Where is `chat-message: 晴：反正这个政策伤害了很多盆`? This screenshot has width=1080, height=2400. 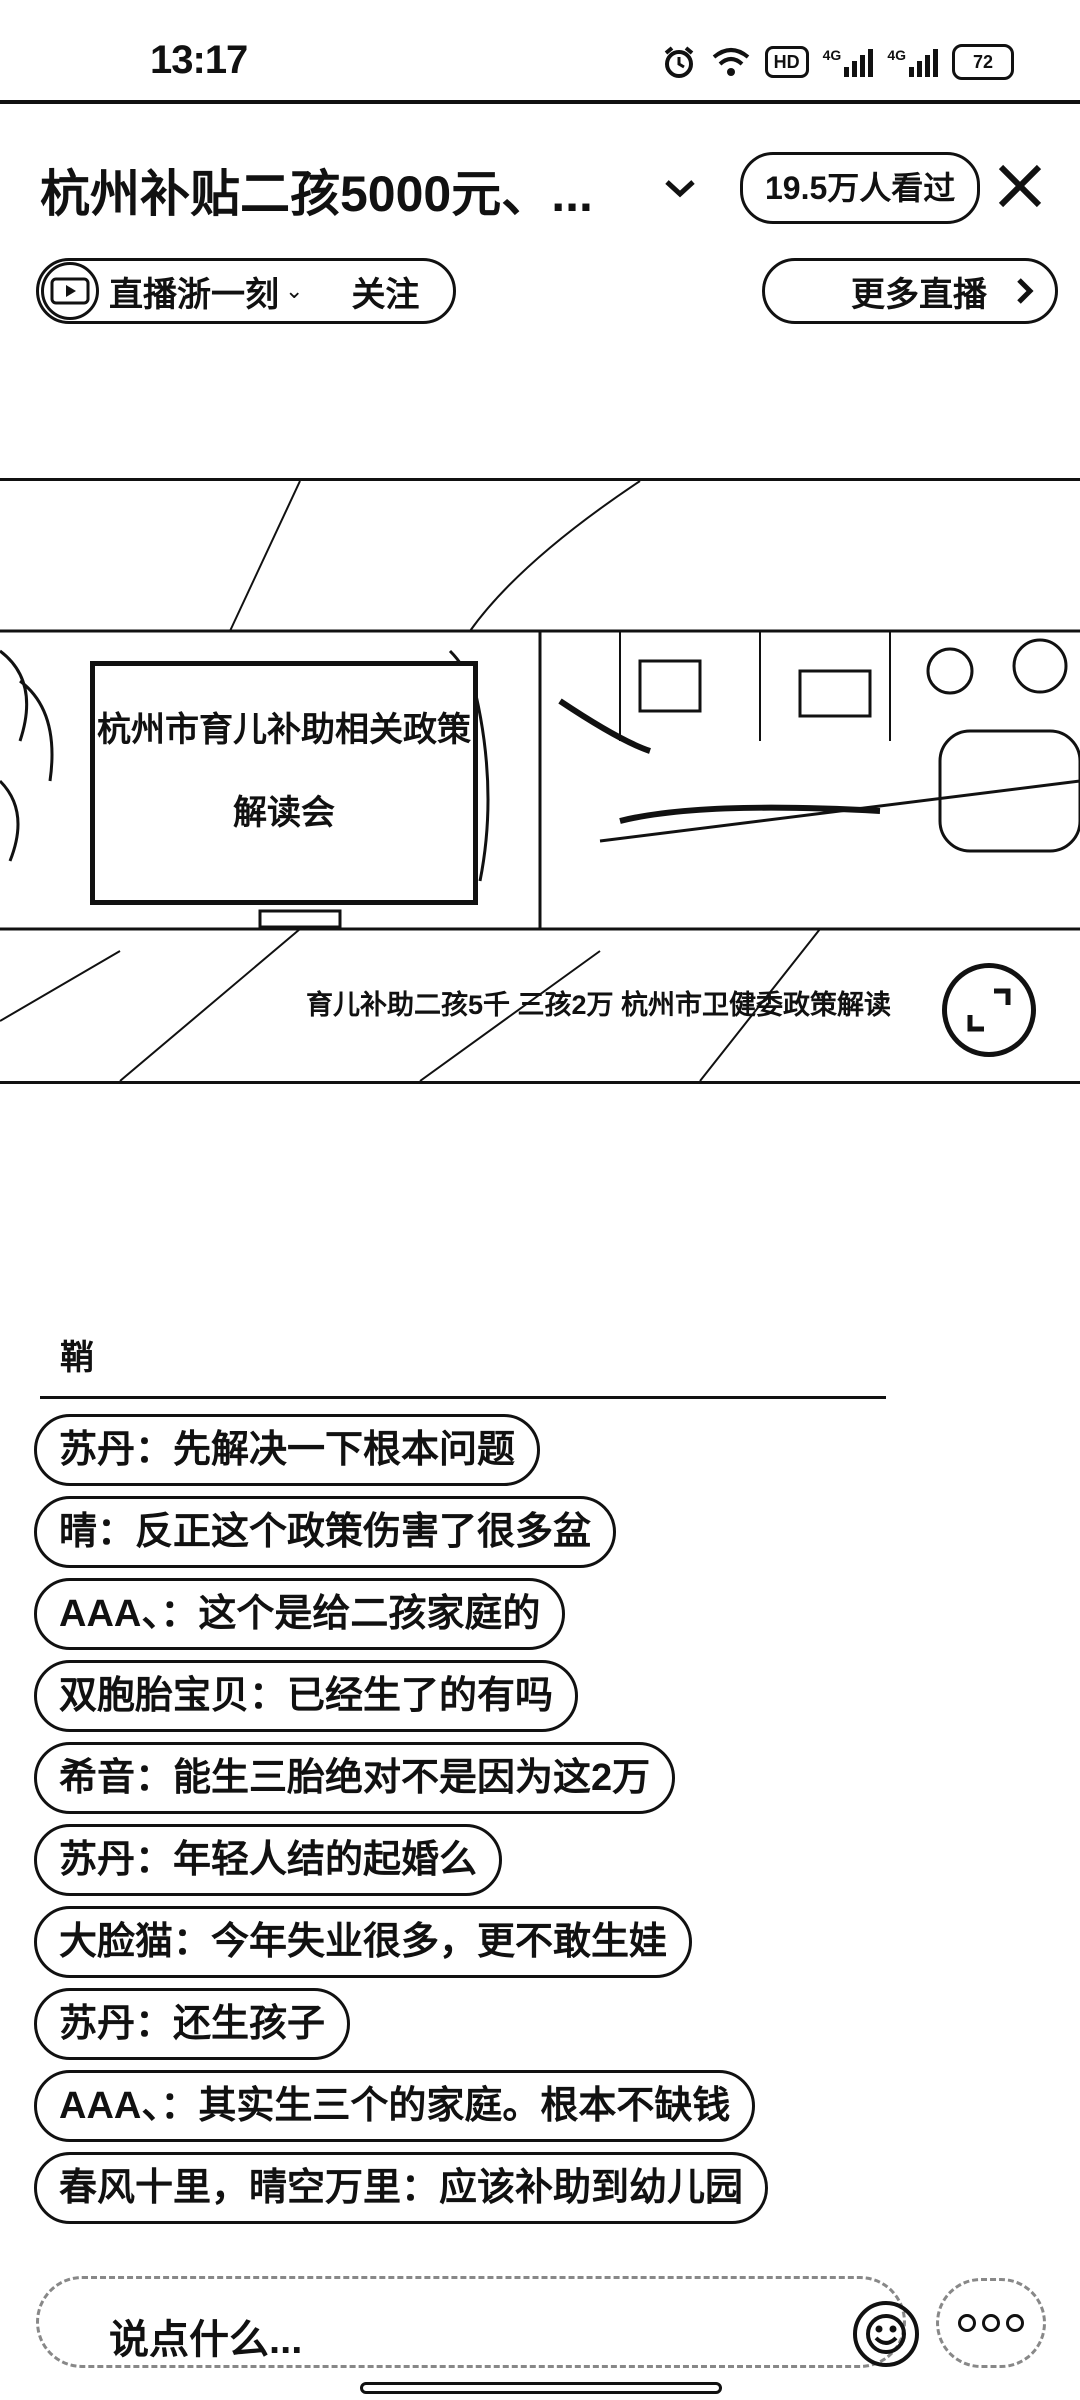 chat-message: 晴：反正这个政策伤害了很多盆 is located at coordinates (325, 1532).